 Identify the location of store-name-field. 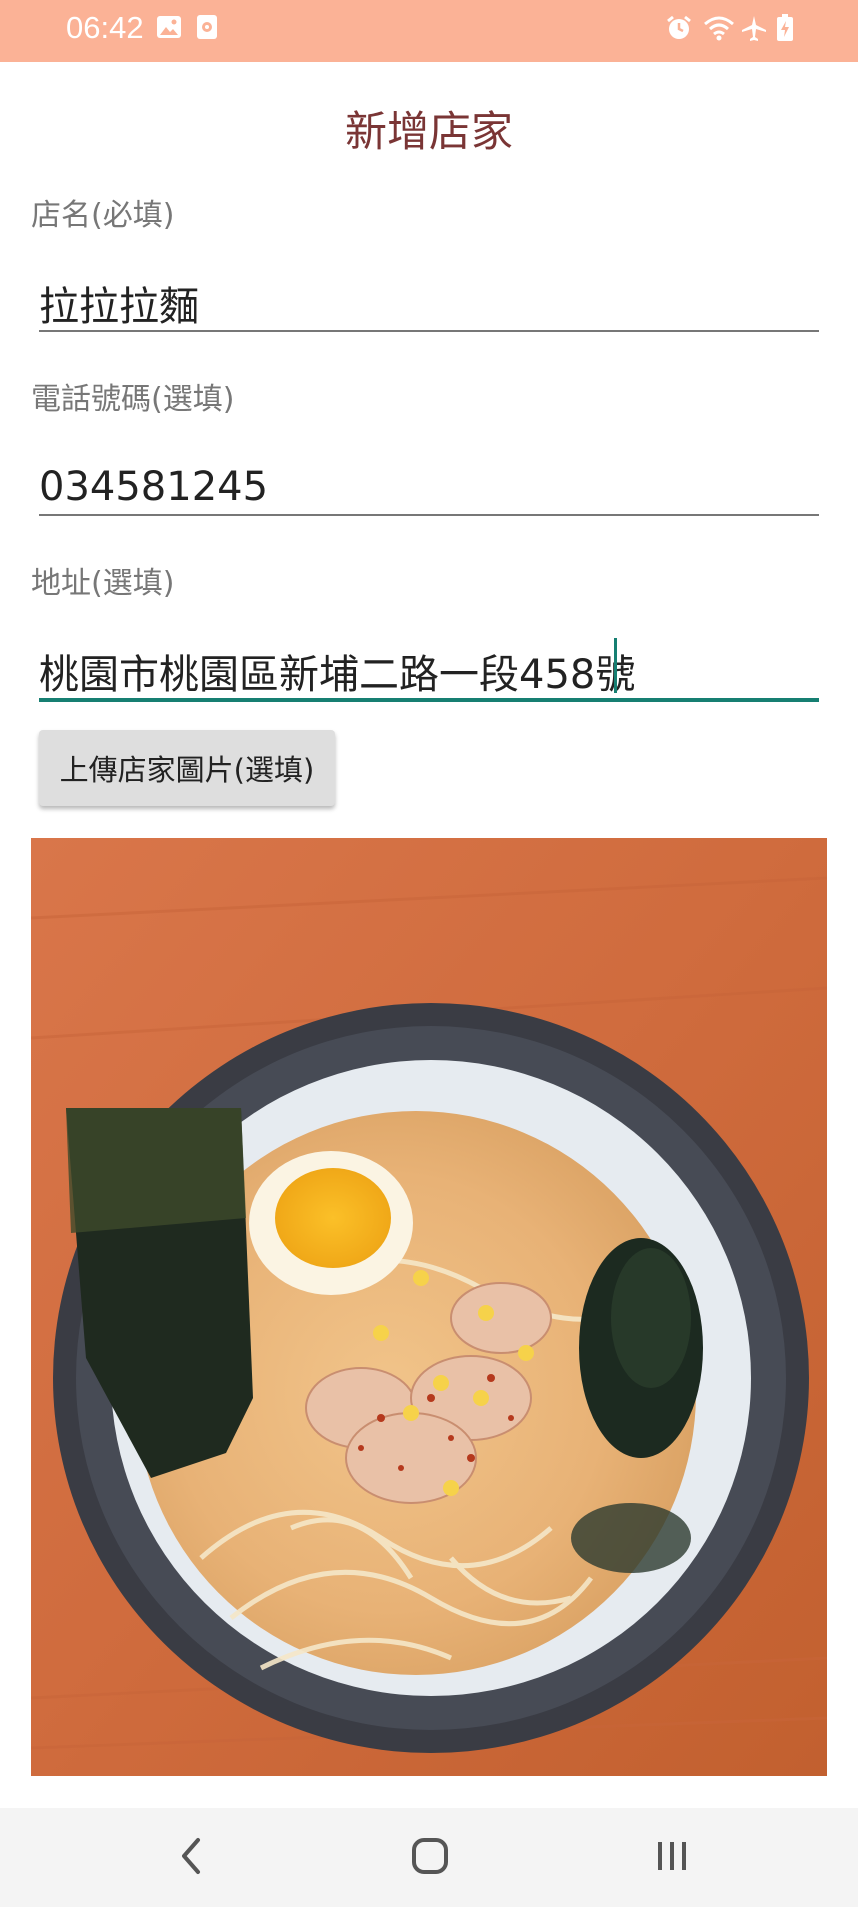
(429, 304).